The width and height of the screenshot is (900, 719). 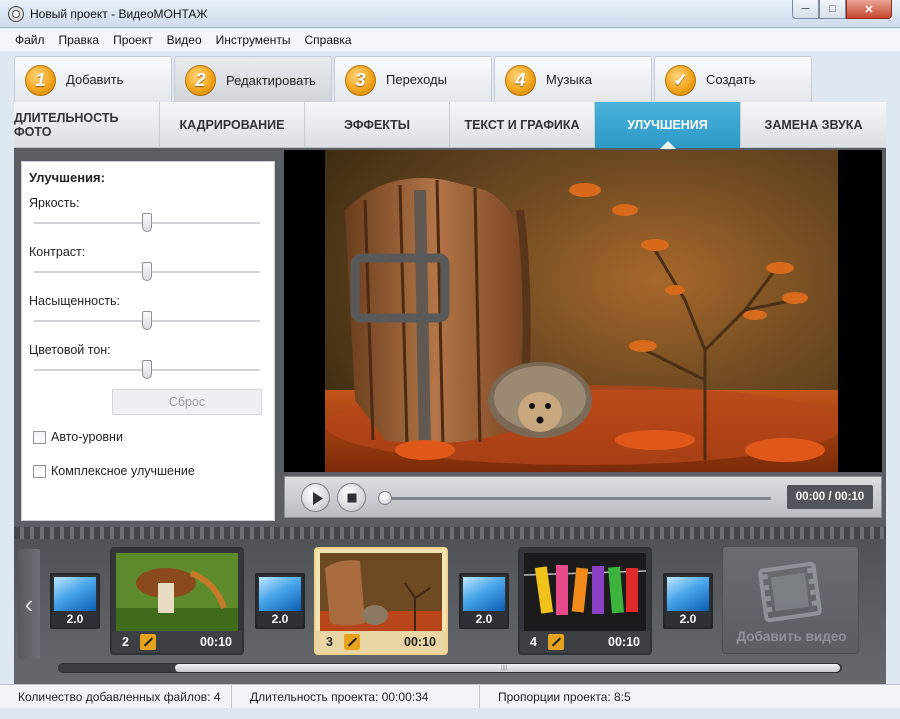 I want to click on step-number-badge: 3, so click(x=360, y=80).